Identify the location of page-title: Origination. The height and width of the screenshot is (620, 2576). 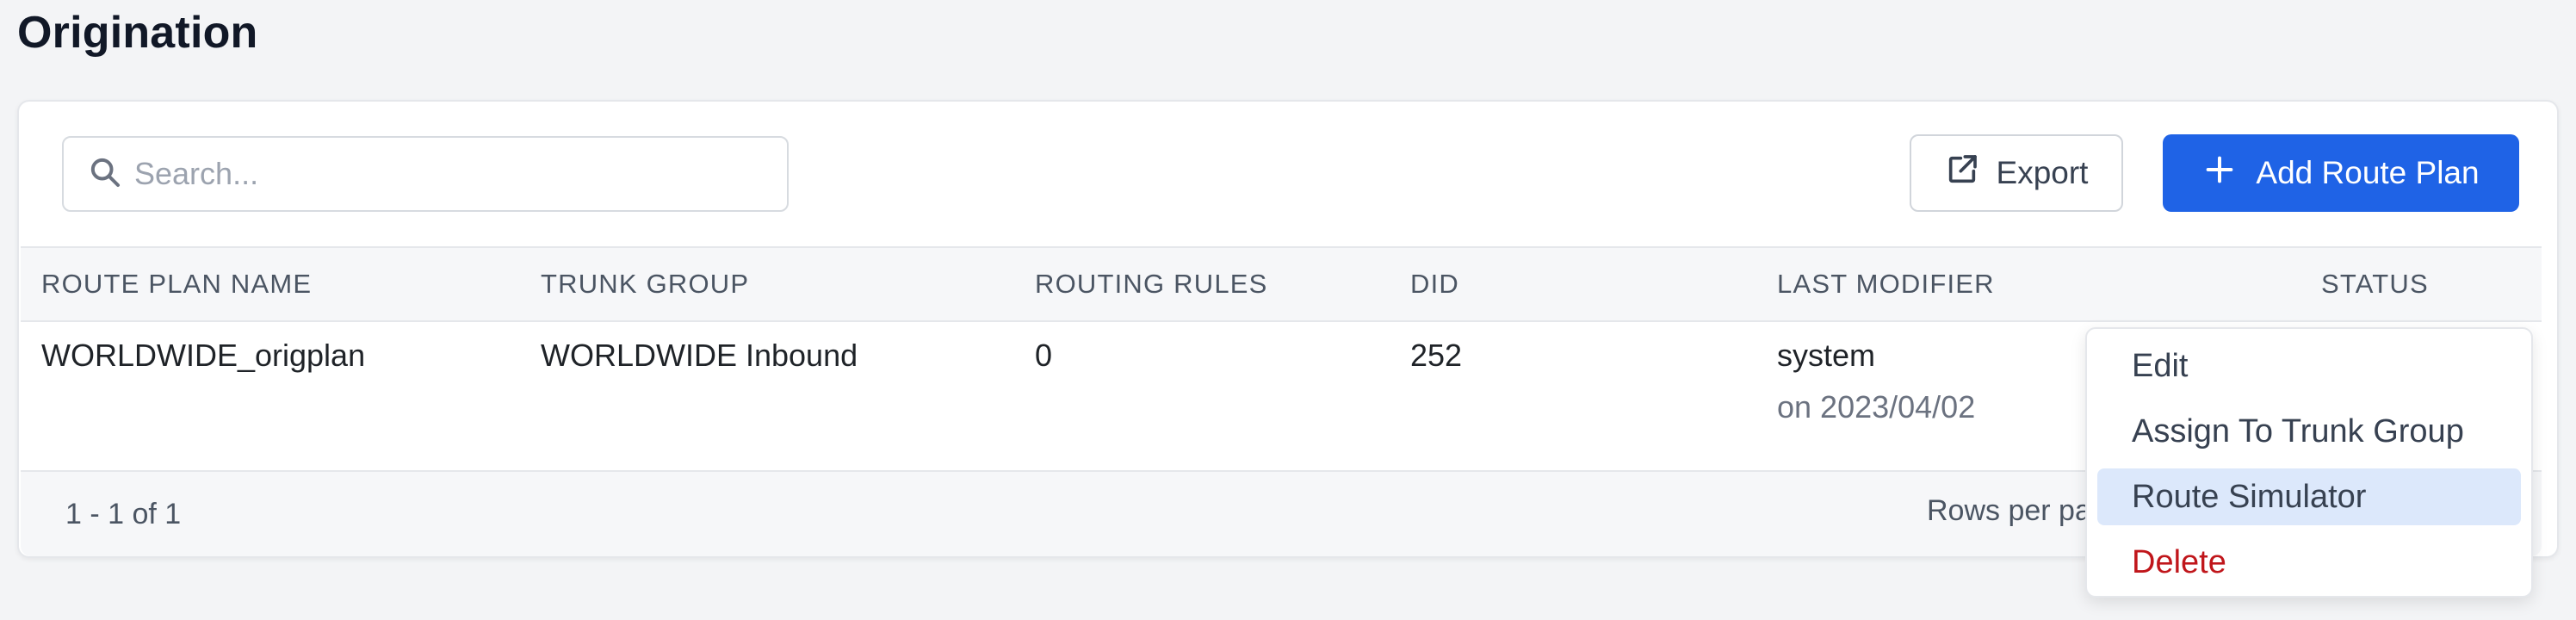
(137, 33).